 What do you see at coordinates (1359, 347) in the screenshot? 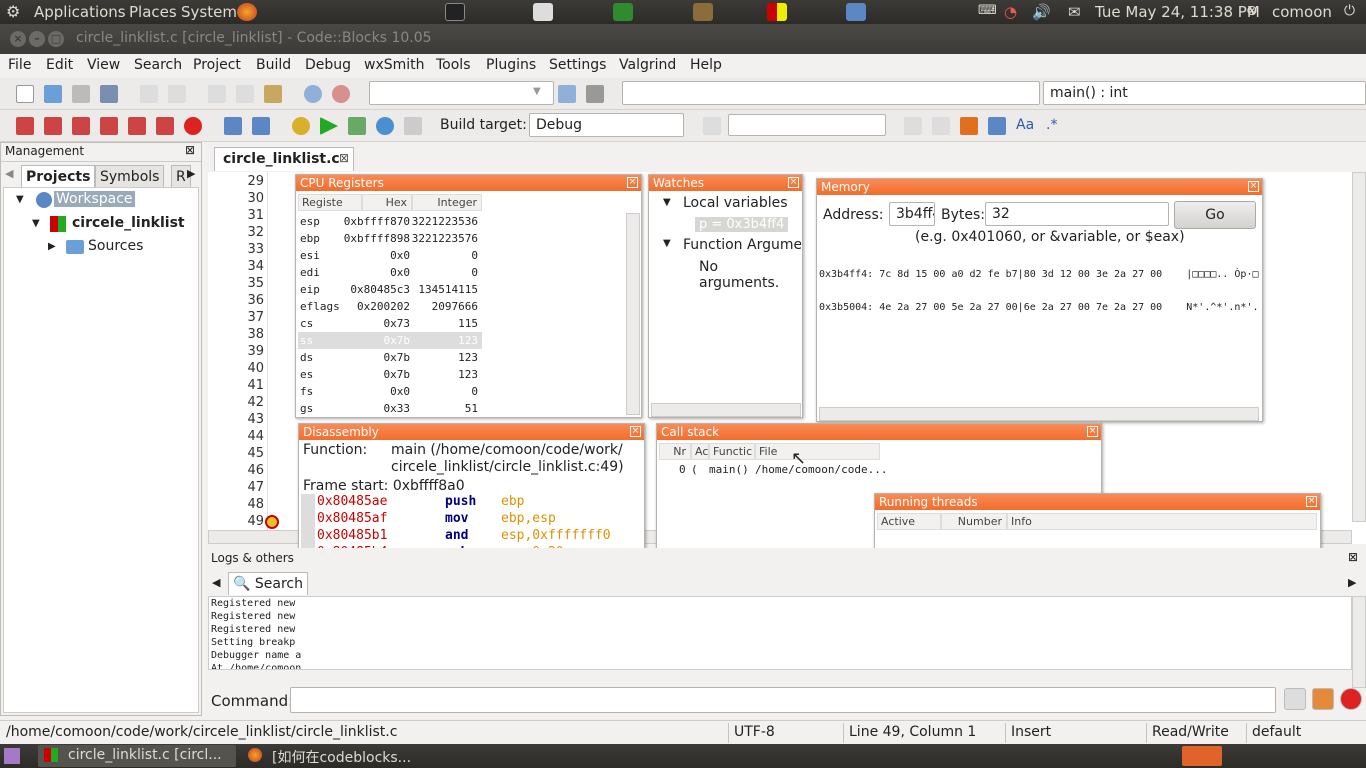
I see `editor-vscroll` at bounding box center [1359, 347].